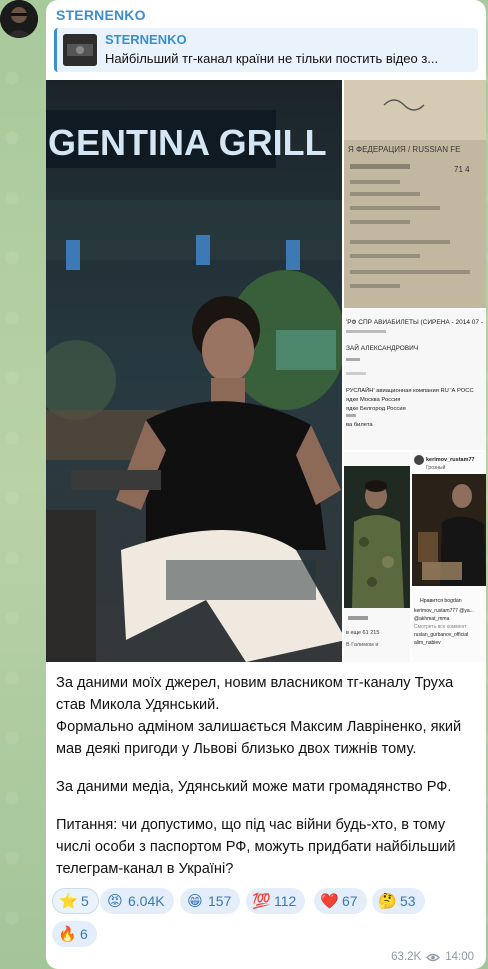 The image size is (488, 969). I want to click on ticket-from: ядке Москва Россия, so click(373, 400).